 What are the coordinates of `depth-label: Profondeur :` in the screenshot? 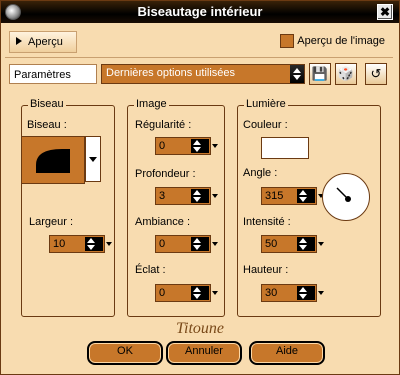 It's located at (165, 174).